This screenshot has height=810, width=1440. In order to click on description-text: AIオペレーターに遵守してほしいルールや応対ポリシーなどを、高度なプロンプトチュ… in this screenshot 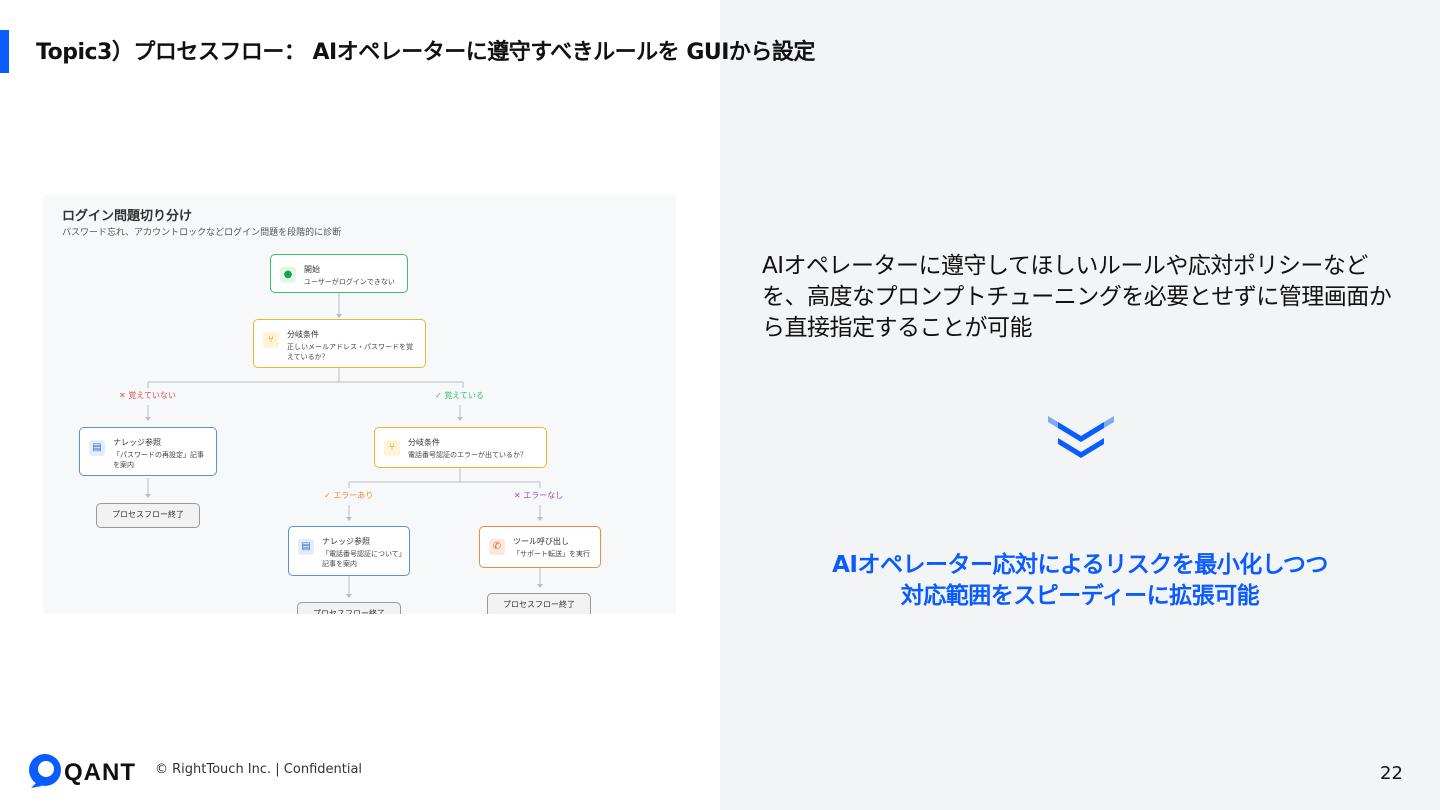, I will do `click(1077, 297)`.